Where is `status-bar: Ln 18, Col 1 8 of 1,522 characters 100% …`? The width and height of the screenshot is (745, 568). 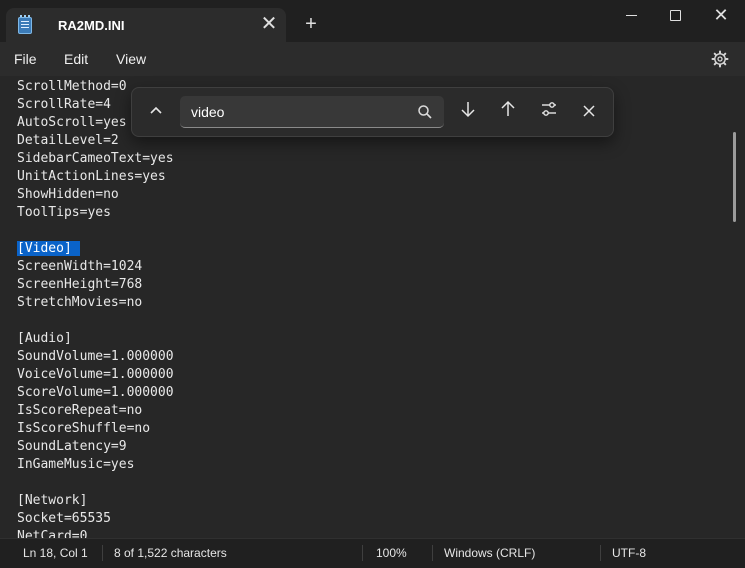
status-bar: Ln 18, Col 1 8 of 1,522 characters 100% … is located at coordinates (372, 553).